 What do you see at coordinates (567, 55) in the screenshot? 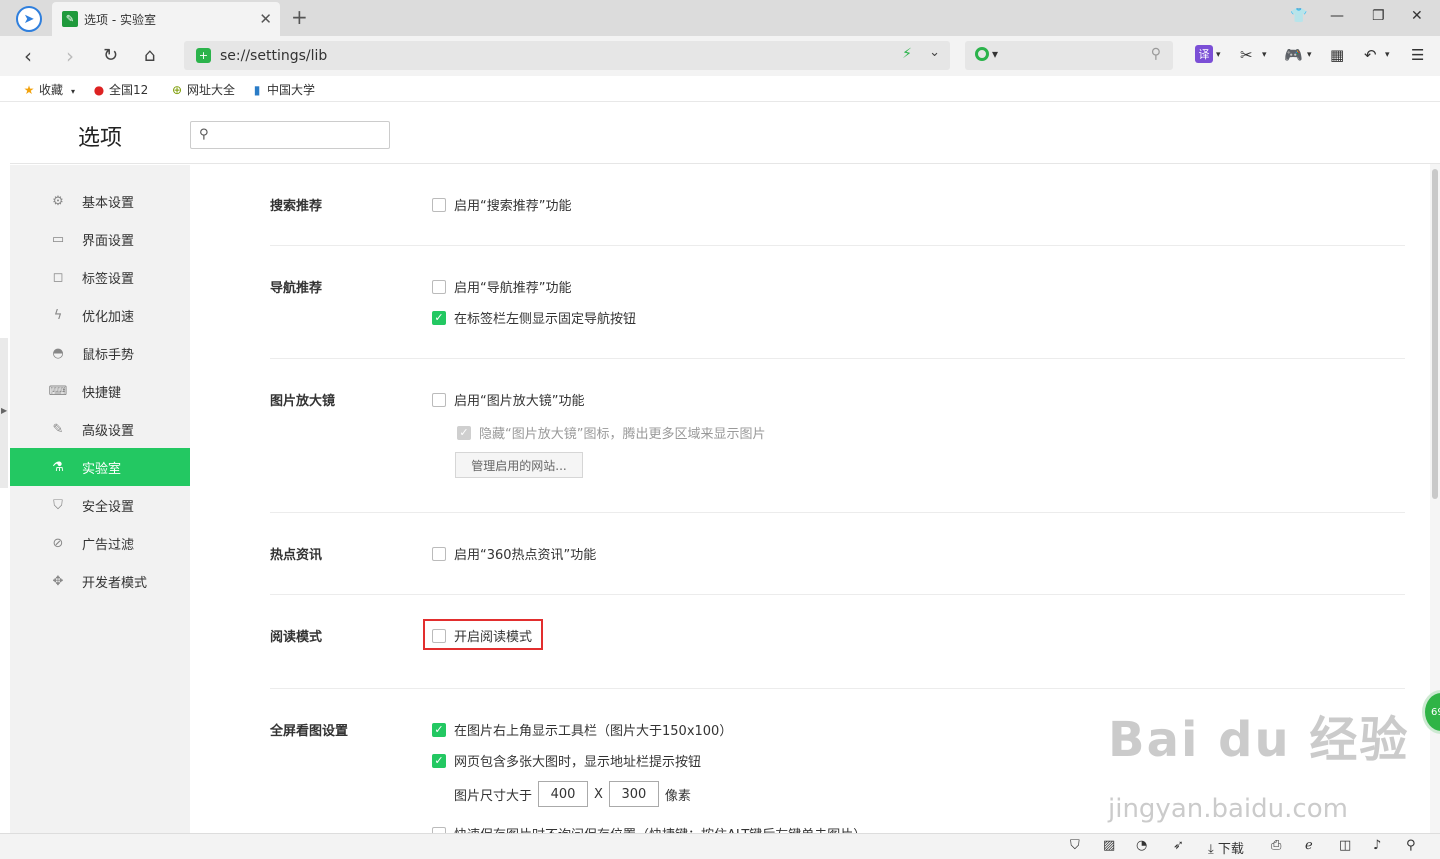
I see `address-bar: + se://settings/lib ⚡ ⌄` at bounding box center [567, 55].